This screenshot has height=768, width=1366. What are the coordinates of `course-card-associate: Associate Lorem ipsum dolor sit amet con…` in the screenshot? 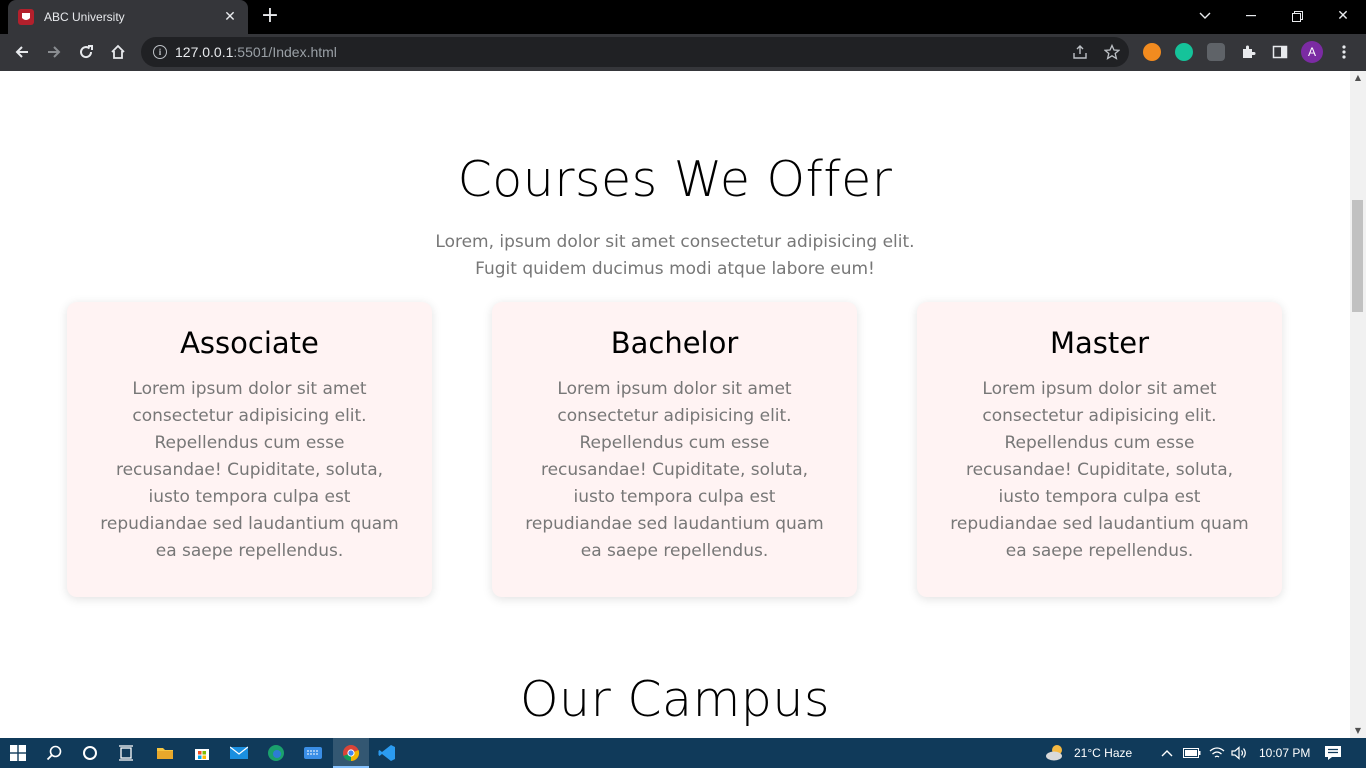 It's located at (249, 449).